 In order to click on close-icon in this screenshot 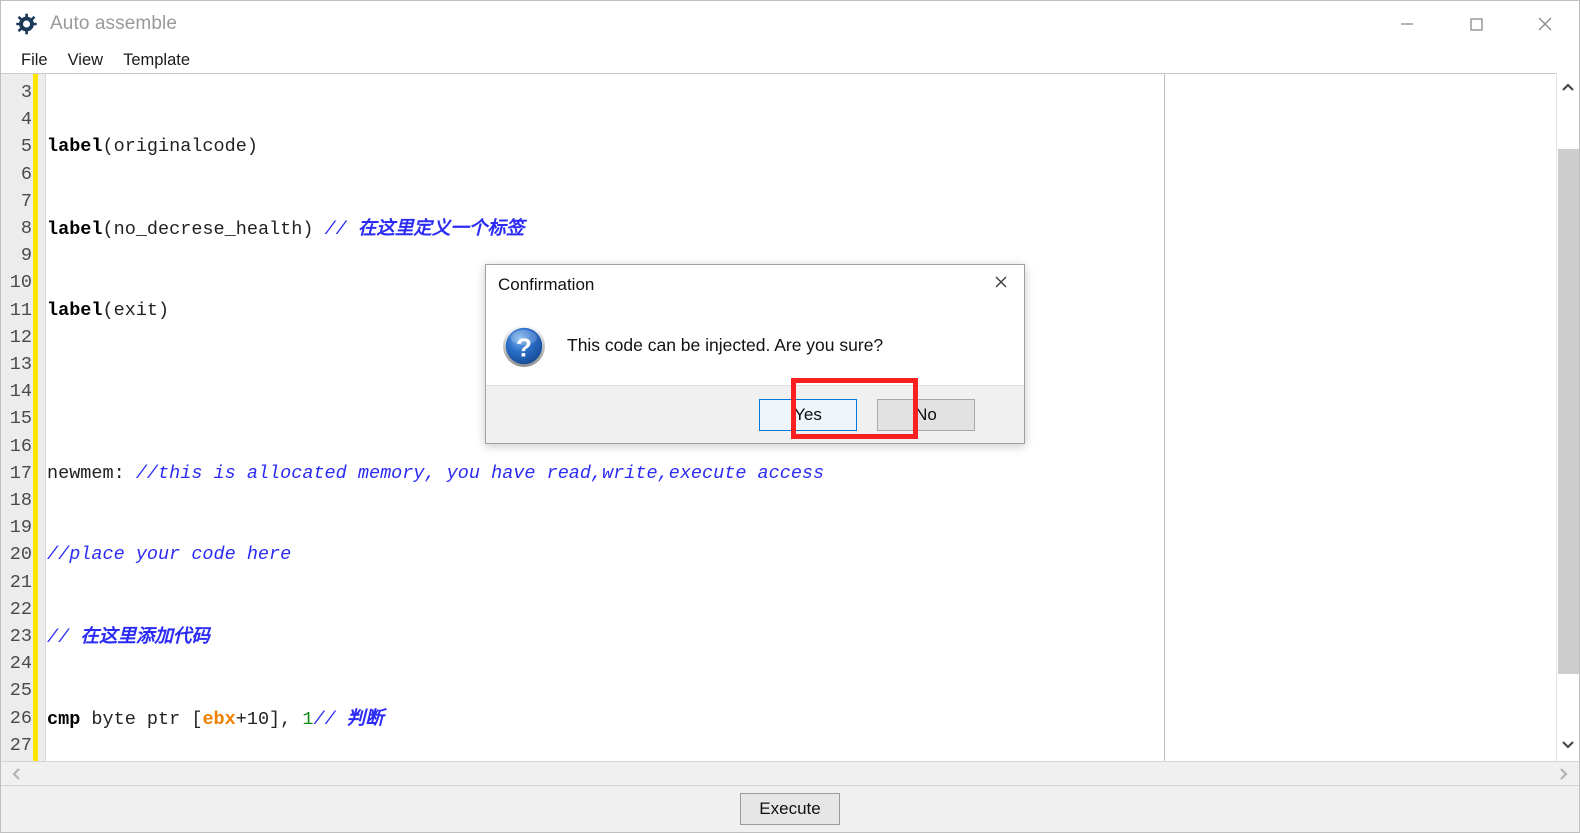, I will do `click(1001, 282)`.